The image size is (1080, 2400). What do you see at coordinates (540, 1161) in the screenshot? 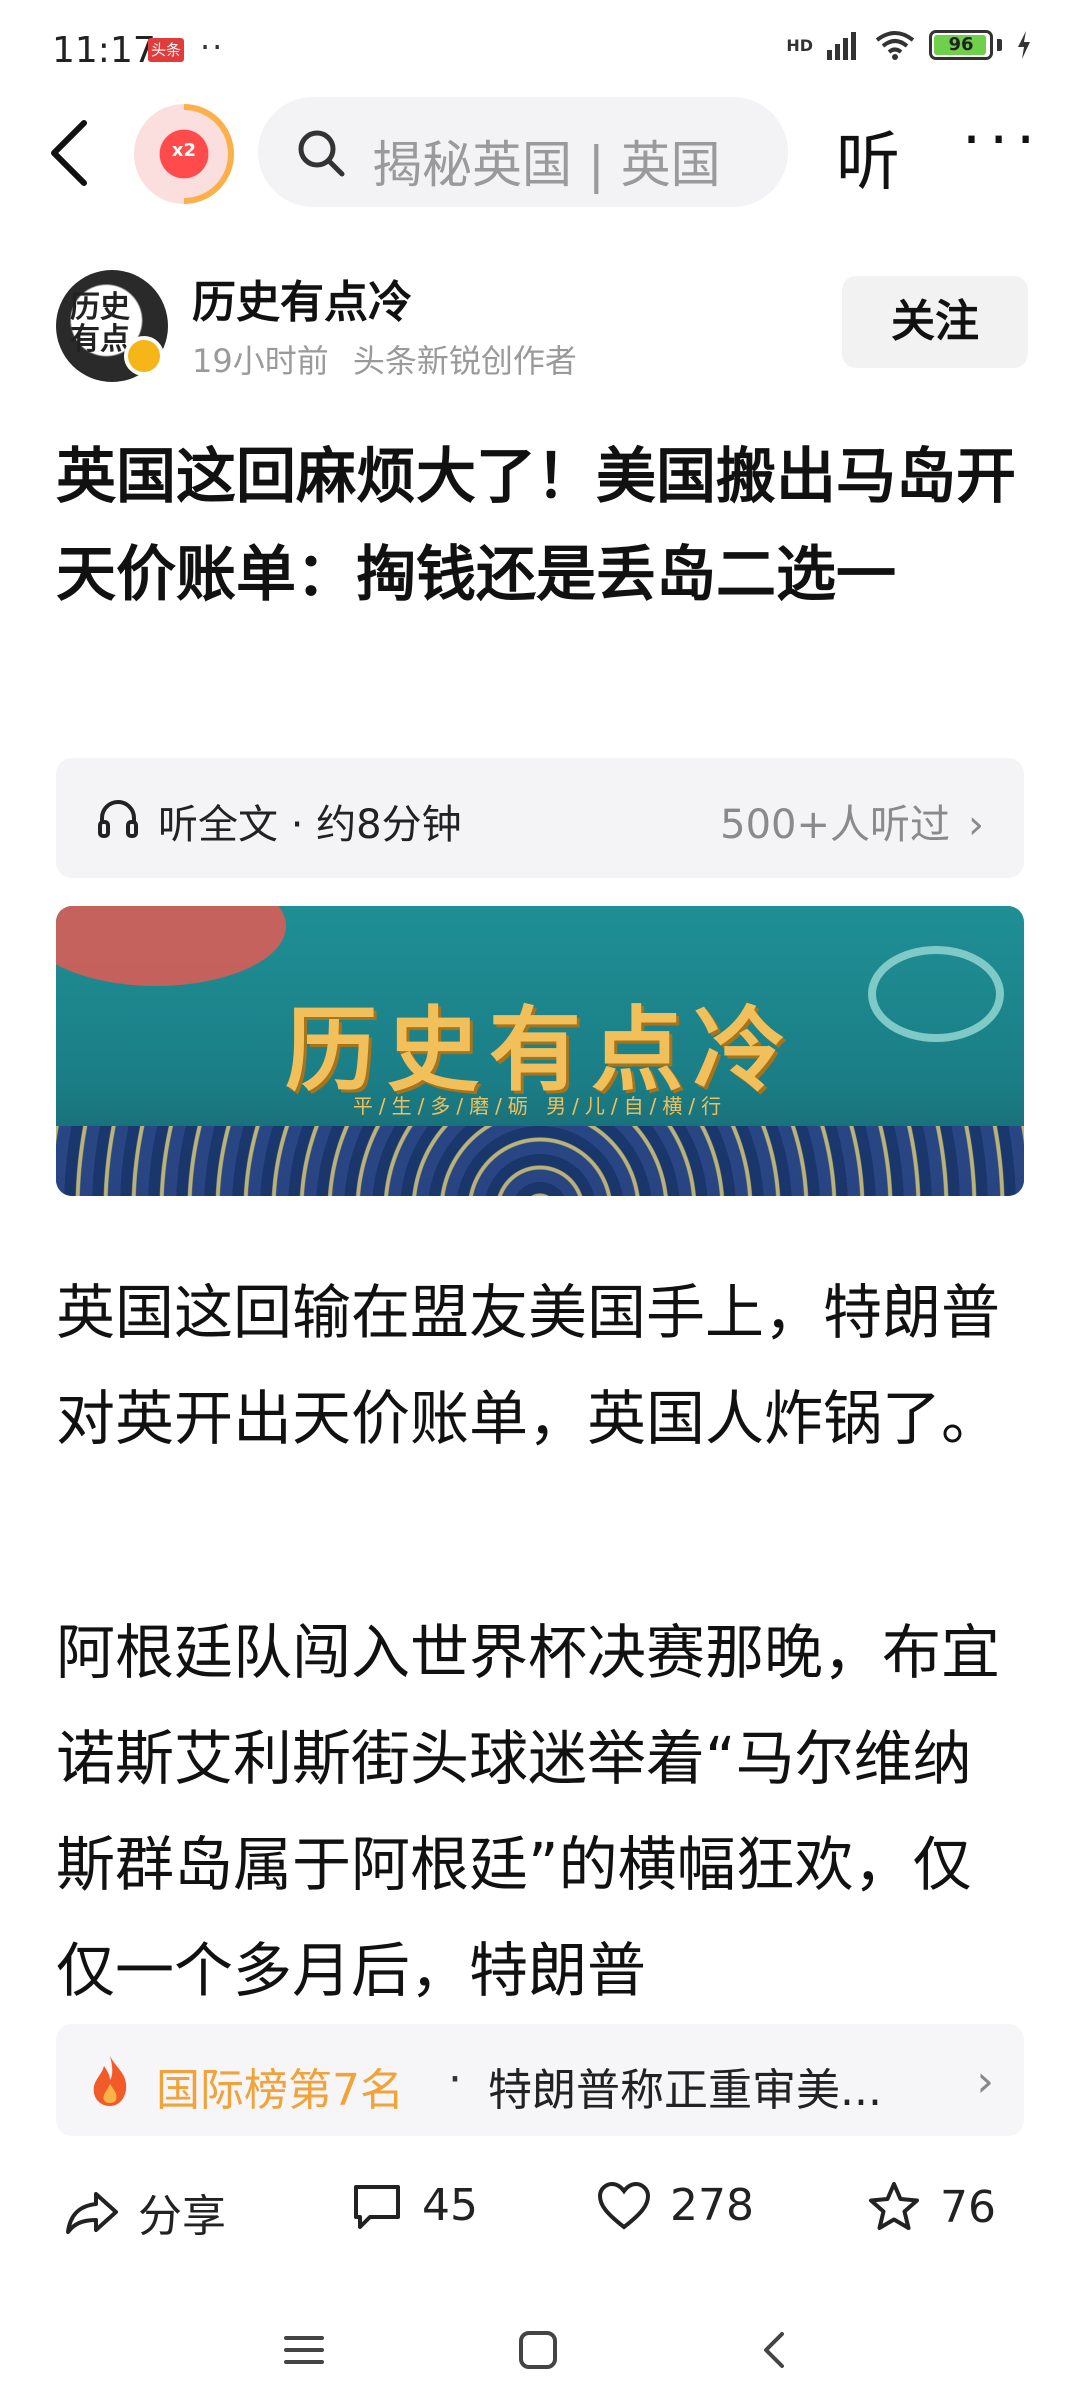
I see `banner-wave-pattern` at bounding box center [540, 1161].